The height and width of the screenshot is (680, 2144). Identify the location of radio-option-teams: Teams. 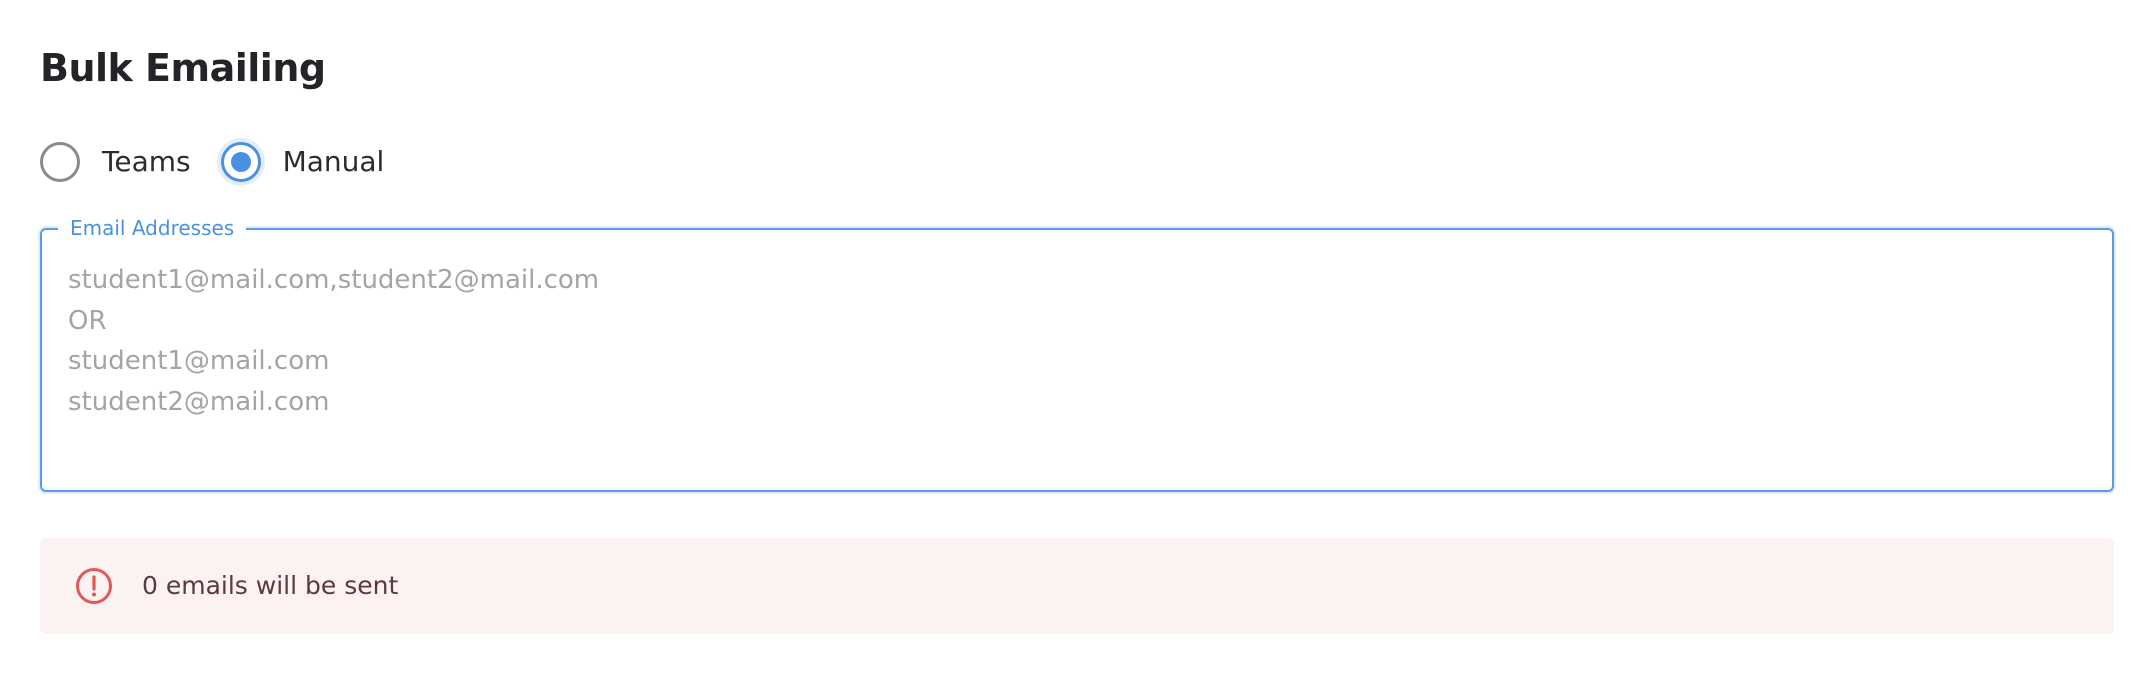
(115, 162).